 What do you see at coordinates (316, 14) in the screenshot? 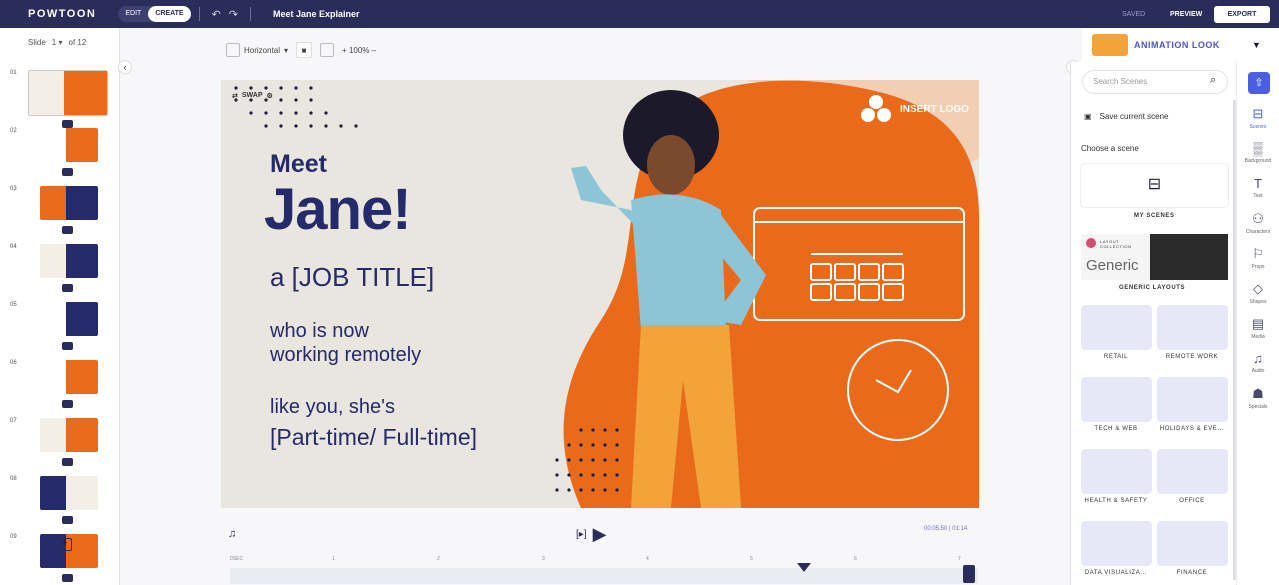
I see `project-title: Meet Jane Explainer` at bounding box center [316, 14].